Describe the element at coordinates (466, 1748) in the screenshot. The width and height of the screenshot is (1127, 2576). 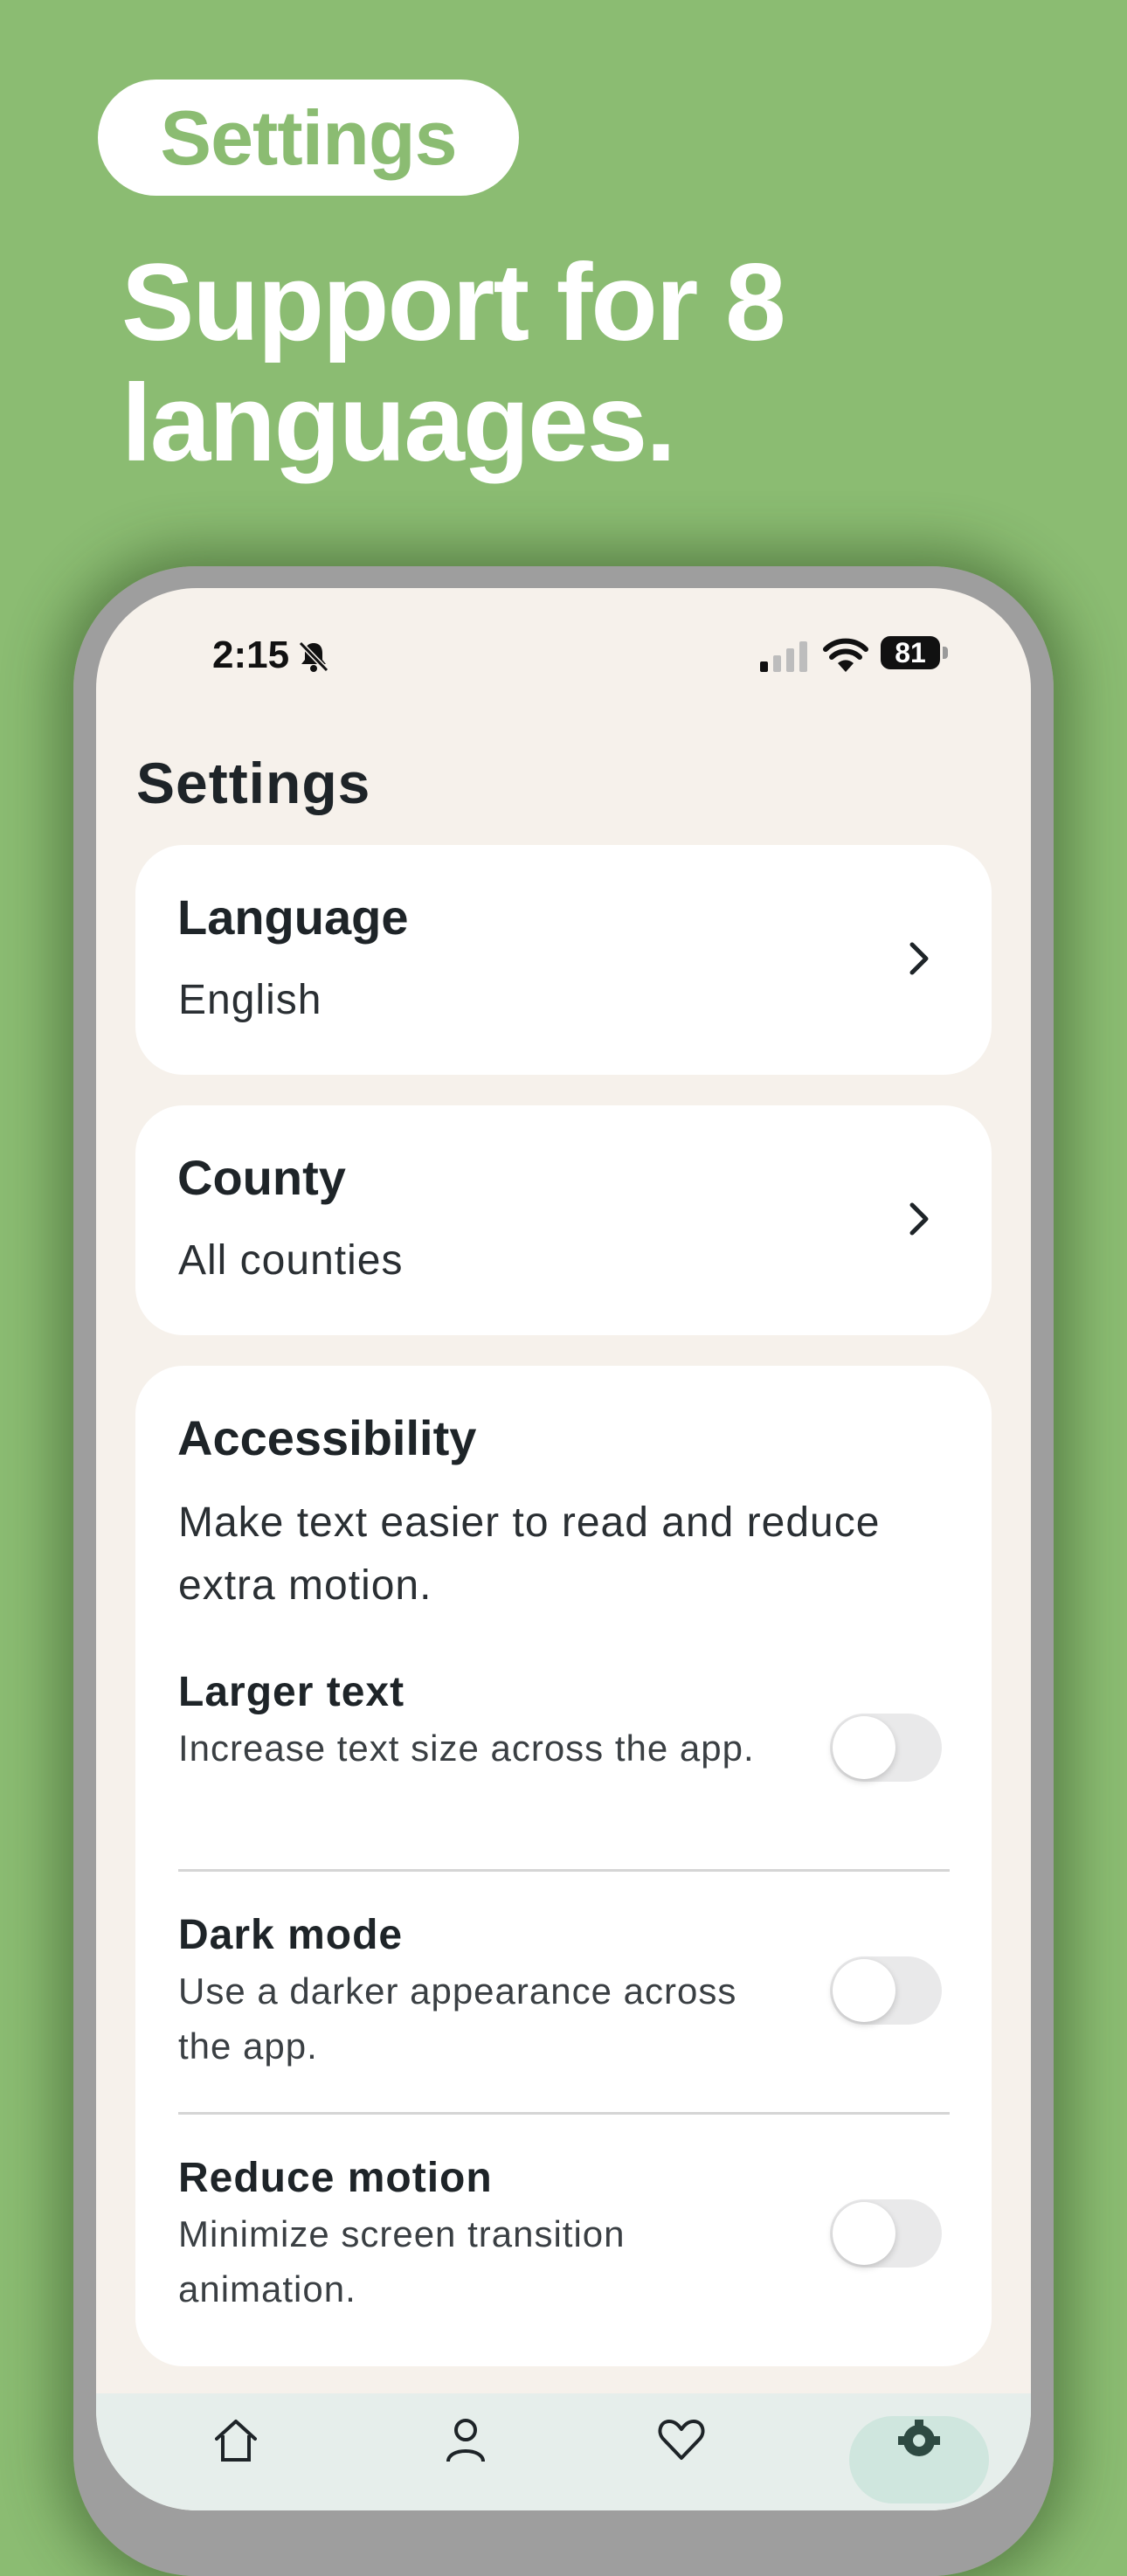
I see `larger-text-description: Increase text size across the app.` at that location.